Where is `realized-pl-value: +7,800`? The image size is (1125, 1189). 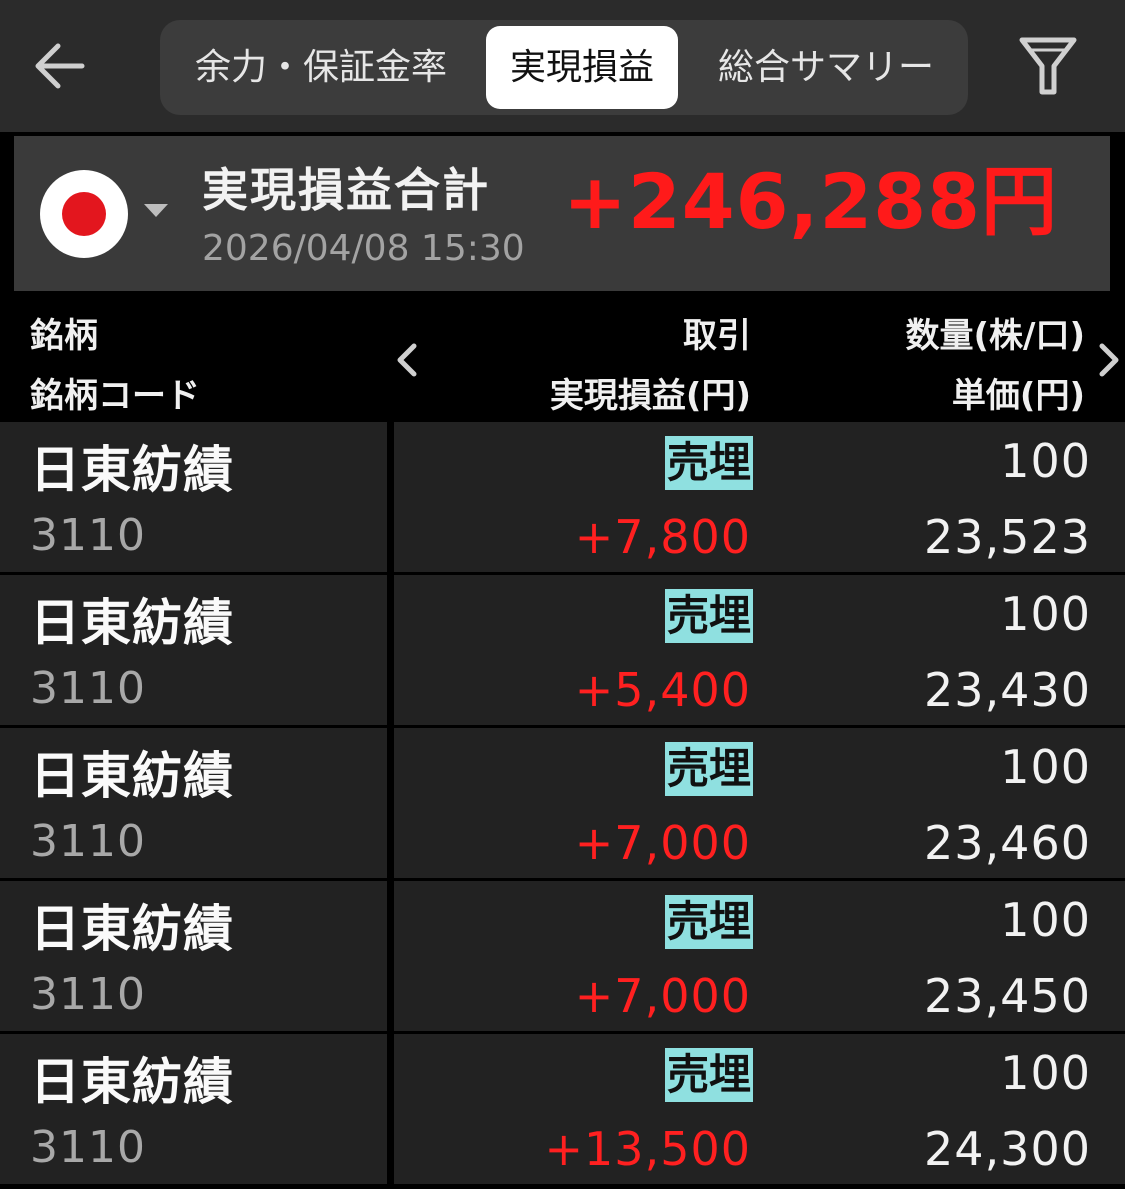
realized-pl-value: +7,800 is located at coordinates (662, 537).